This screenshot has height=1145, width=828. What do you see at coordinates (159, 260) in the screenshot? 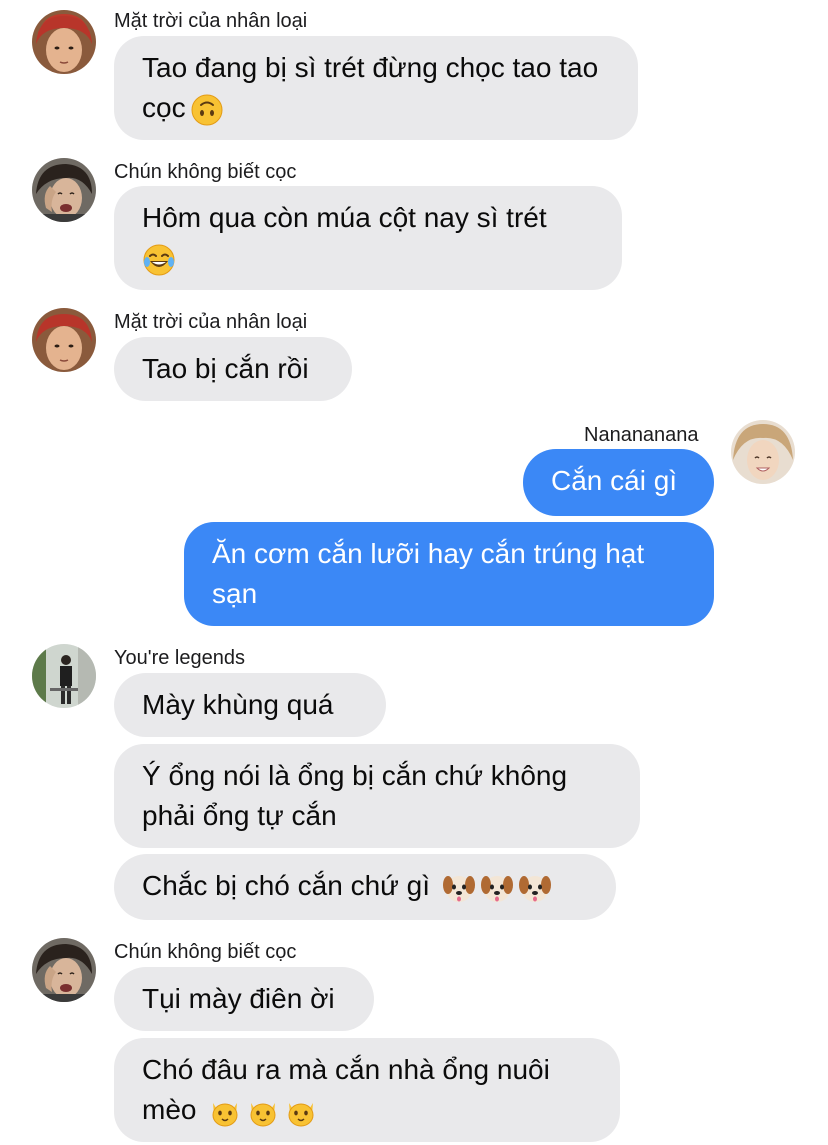
I see `tears-of-joy-emoji` at bounding box center [159, 260].